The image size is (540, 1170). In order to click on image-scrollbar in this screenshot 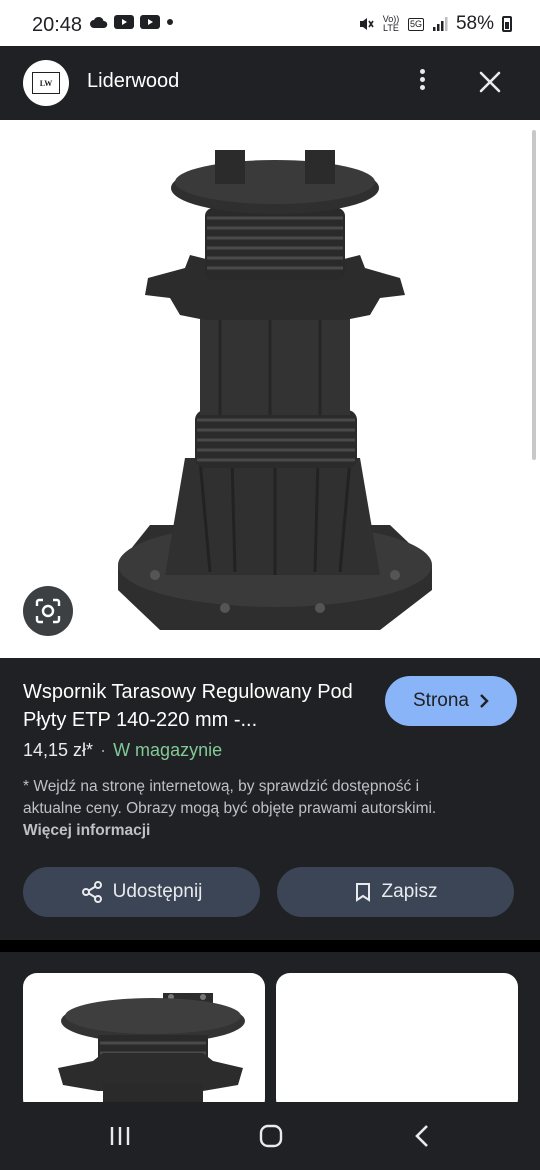, I will do `click(534, 295)`.